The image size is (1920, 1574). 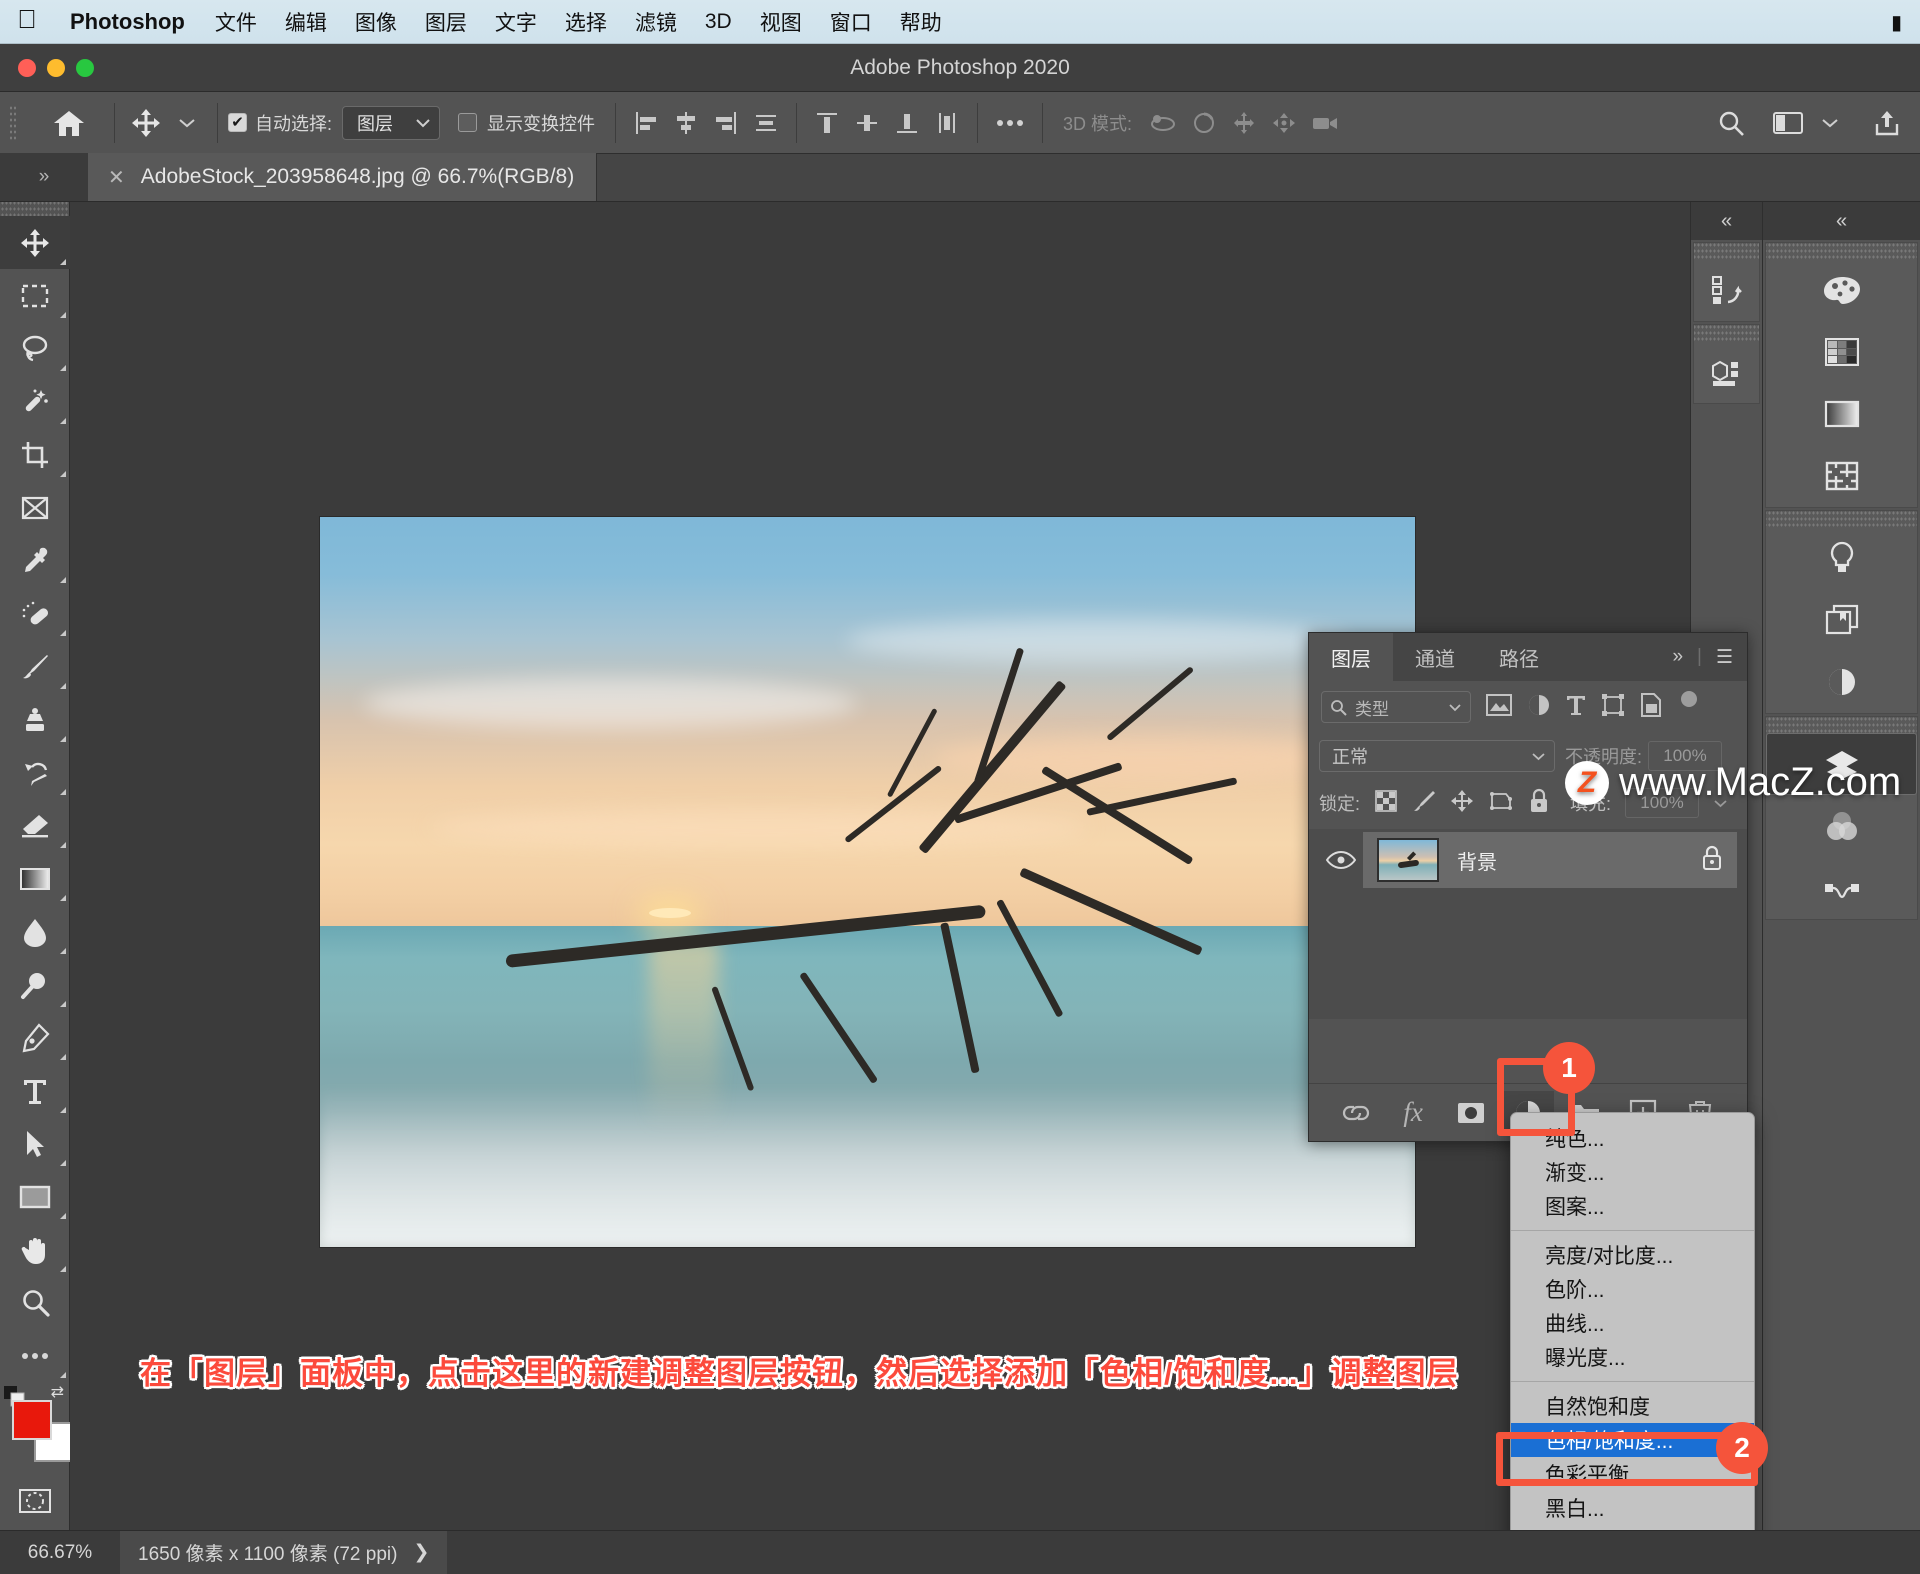 I want to click on gradient-tool-icon, so click(x=35, y=878).